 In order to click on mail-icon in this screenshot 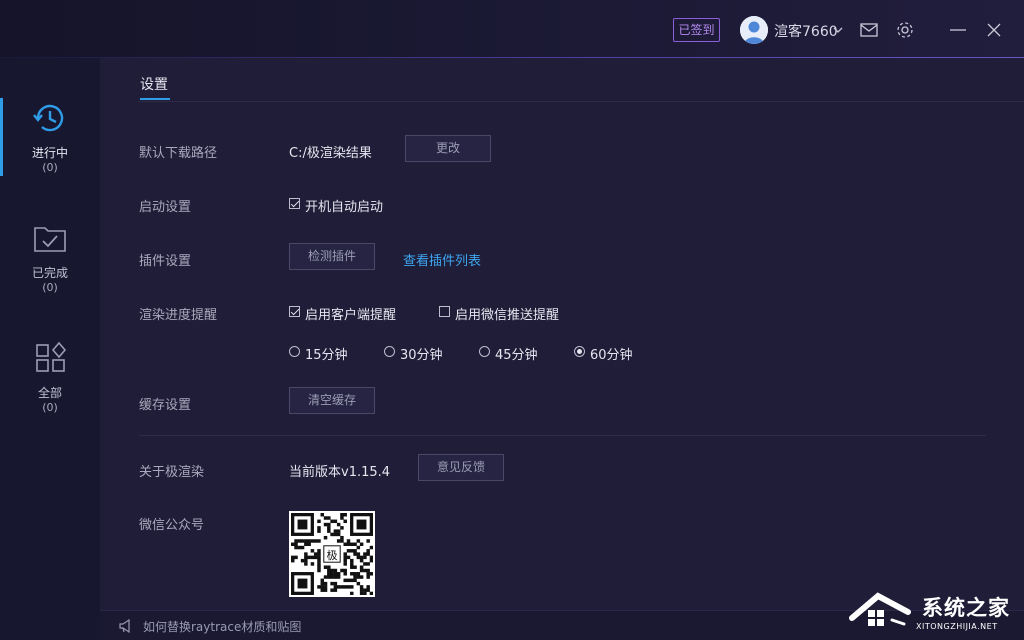, I will do `click(869, 30)`.